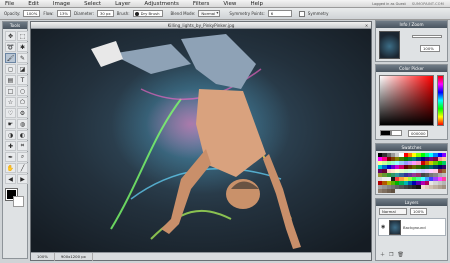 This screenshot has height=263, width=450. What do you see at coordinates (411, 41) in the screenshot?
I see `info-zoom-panel: Info / Zoom 100%` at bounding box center [411, 41].